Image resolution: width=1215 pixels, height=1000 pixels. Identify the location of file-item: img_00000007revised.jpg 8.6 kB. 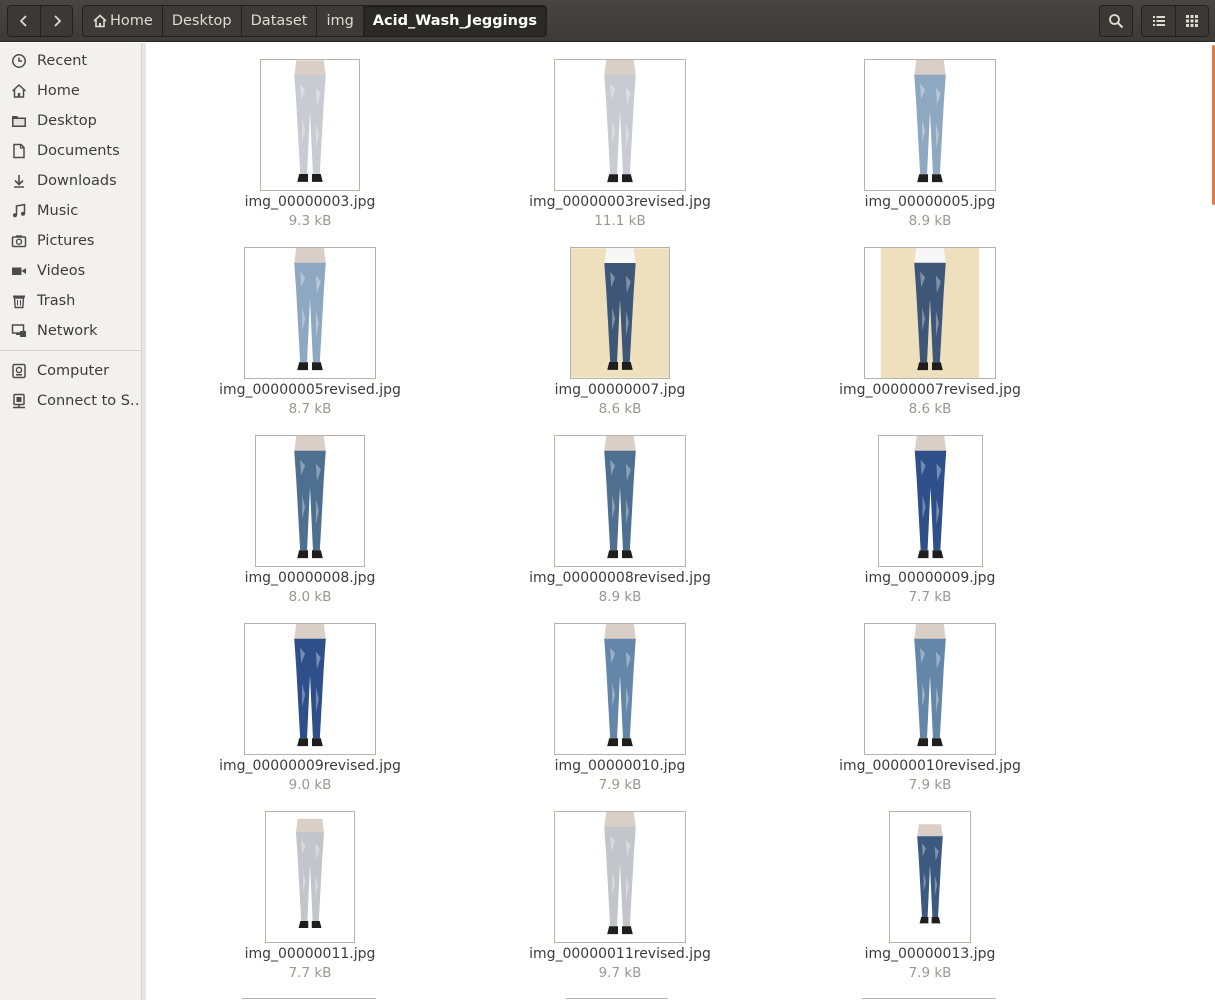
(930, 325).